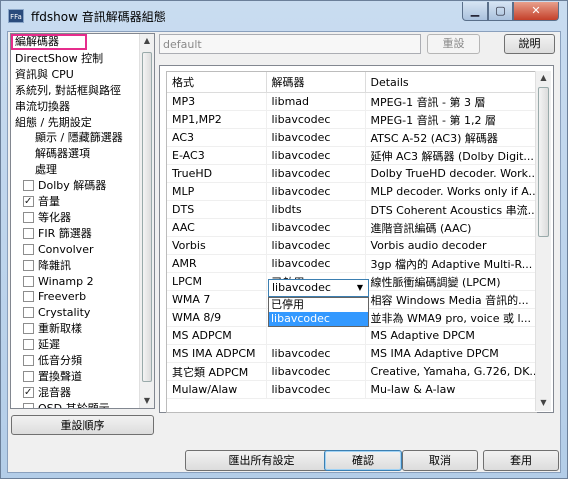 Image resolution: width=568 pixels, height=479 pixels. I want to click on sidebar-item: Dolby 解碼器, so click(64, 186).